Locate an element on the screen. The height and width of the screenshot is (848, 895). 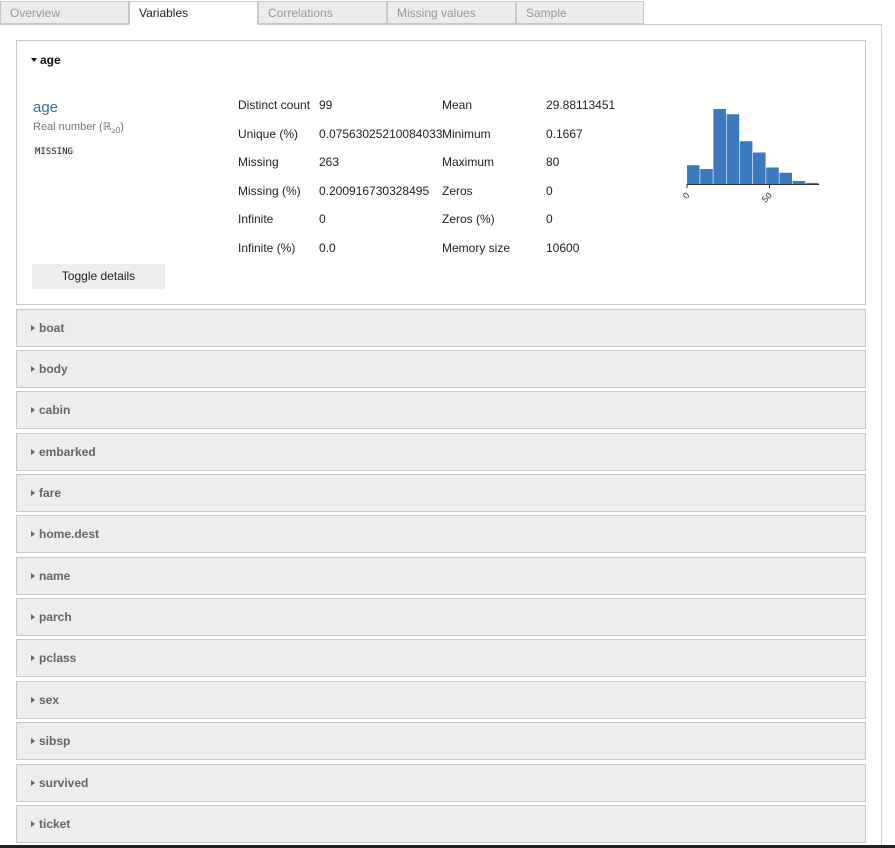
stat-value: 0.0 is located at coordinates (327, 248).